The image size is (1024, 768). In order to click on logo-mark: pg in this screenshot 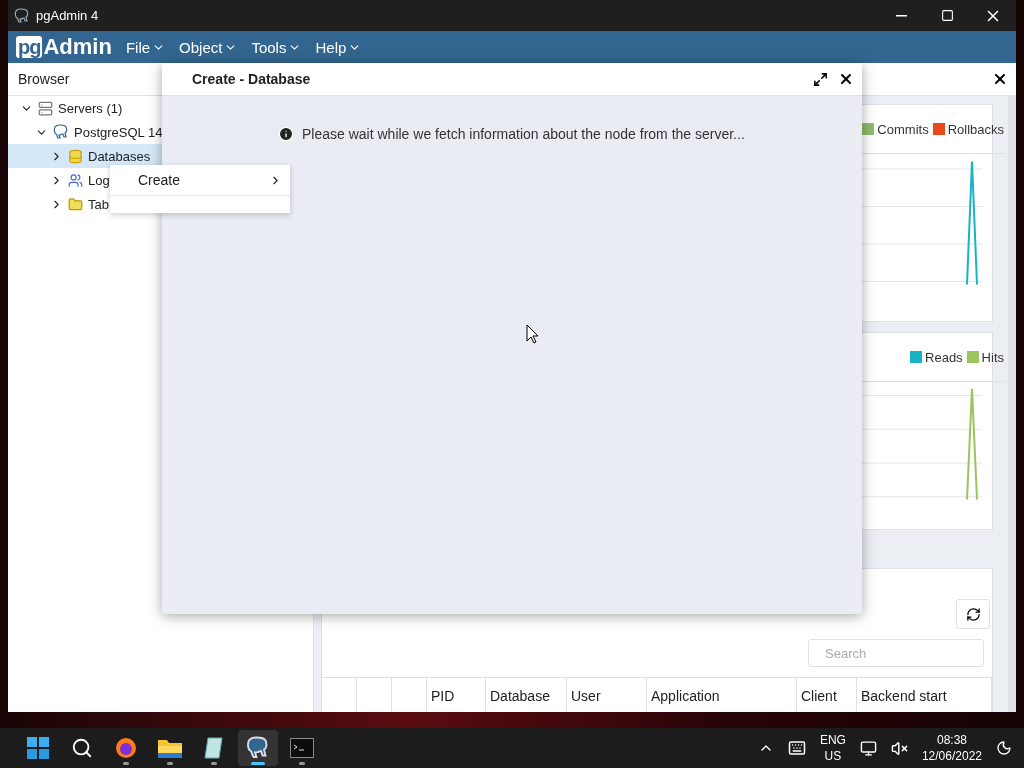, I will do `click(29, 47)`.